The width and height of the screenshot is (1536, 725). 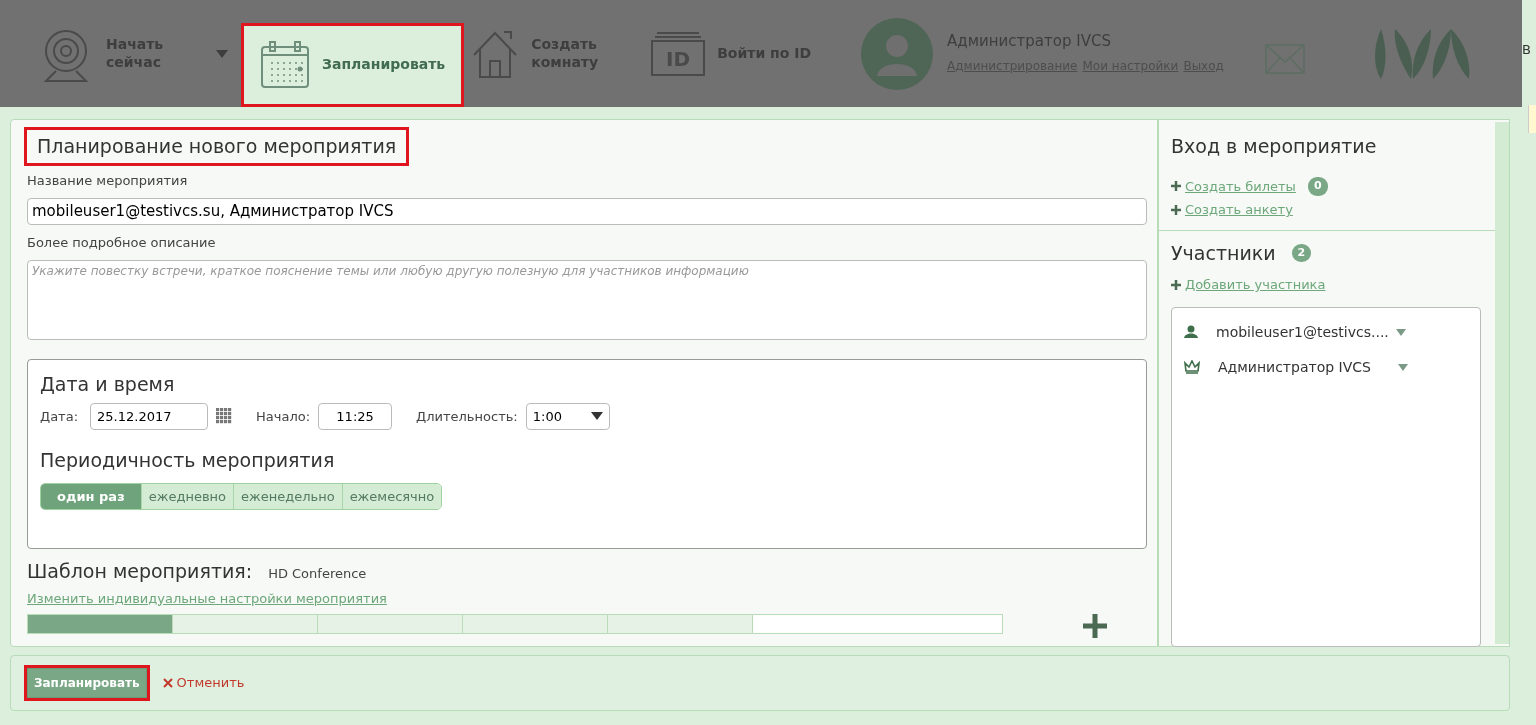 I want to click on section-title: Дата и время, so click(x=108, y=384).